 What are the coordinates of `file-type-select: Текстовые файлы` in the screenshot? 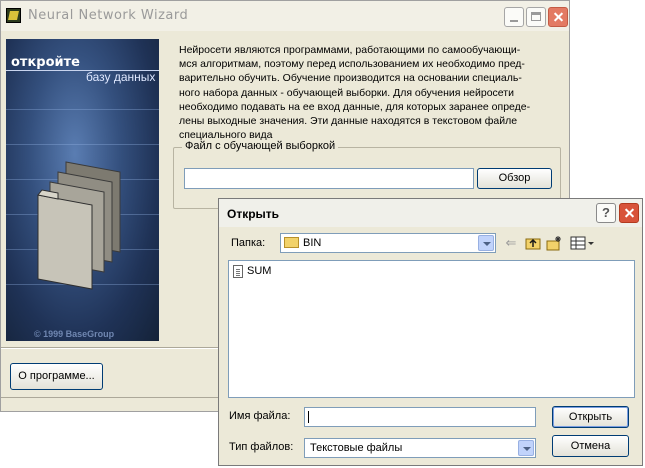 It's located at (420, 448).